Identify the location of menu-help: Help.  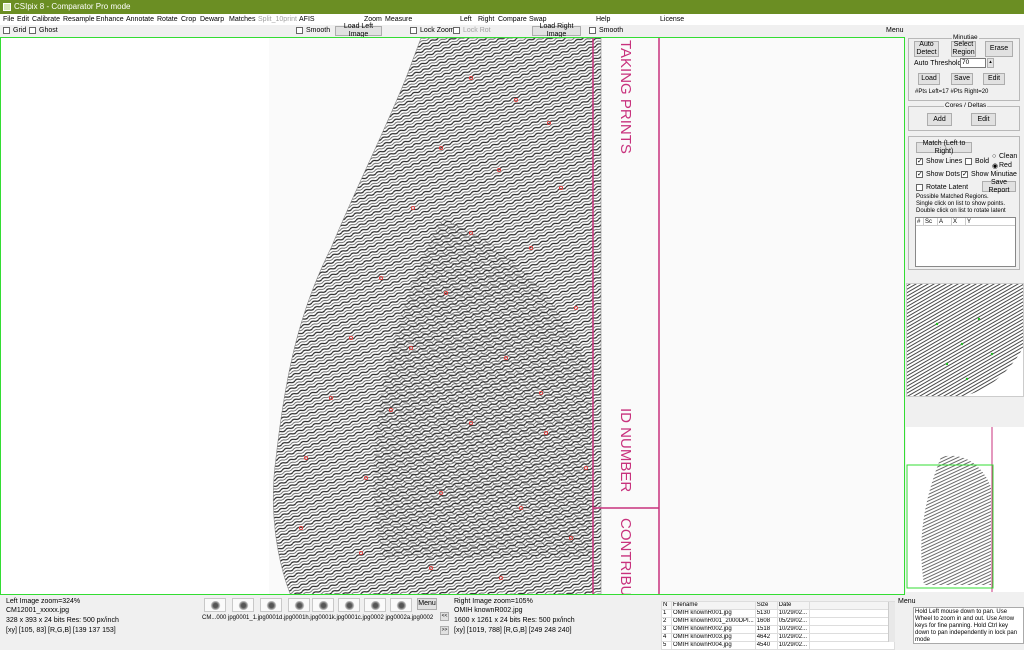
(603, 19).